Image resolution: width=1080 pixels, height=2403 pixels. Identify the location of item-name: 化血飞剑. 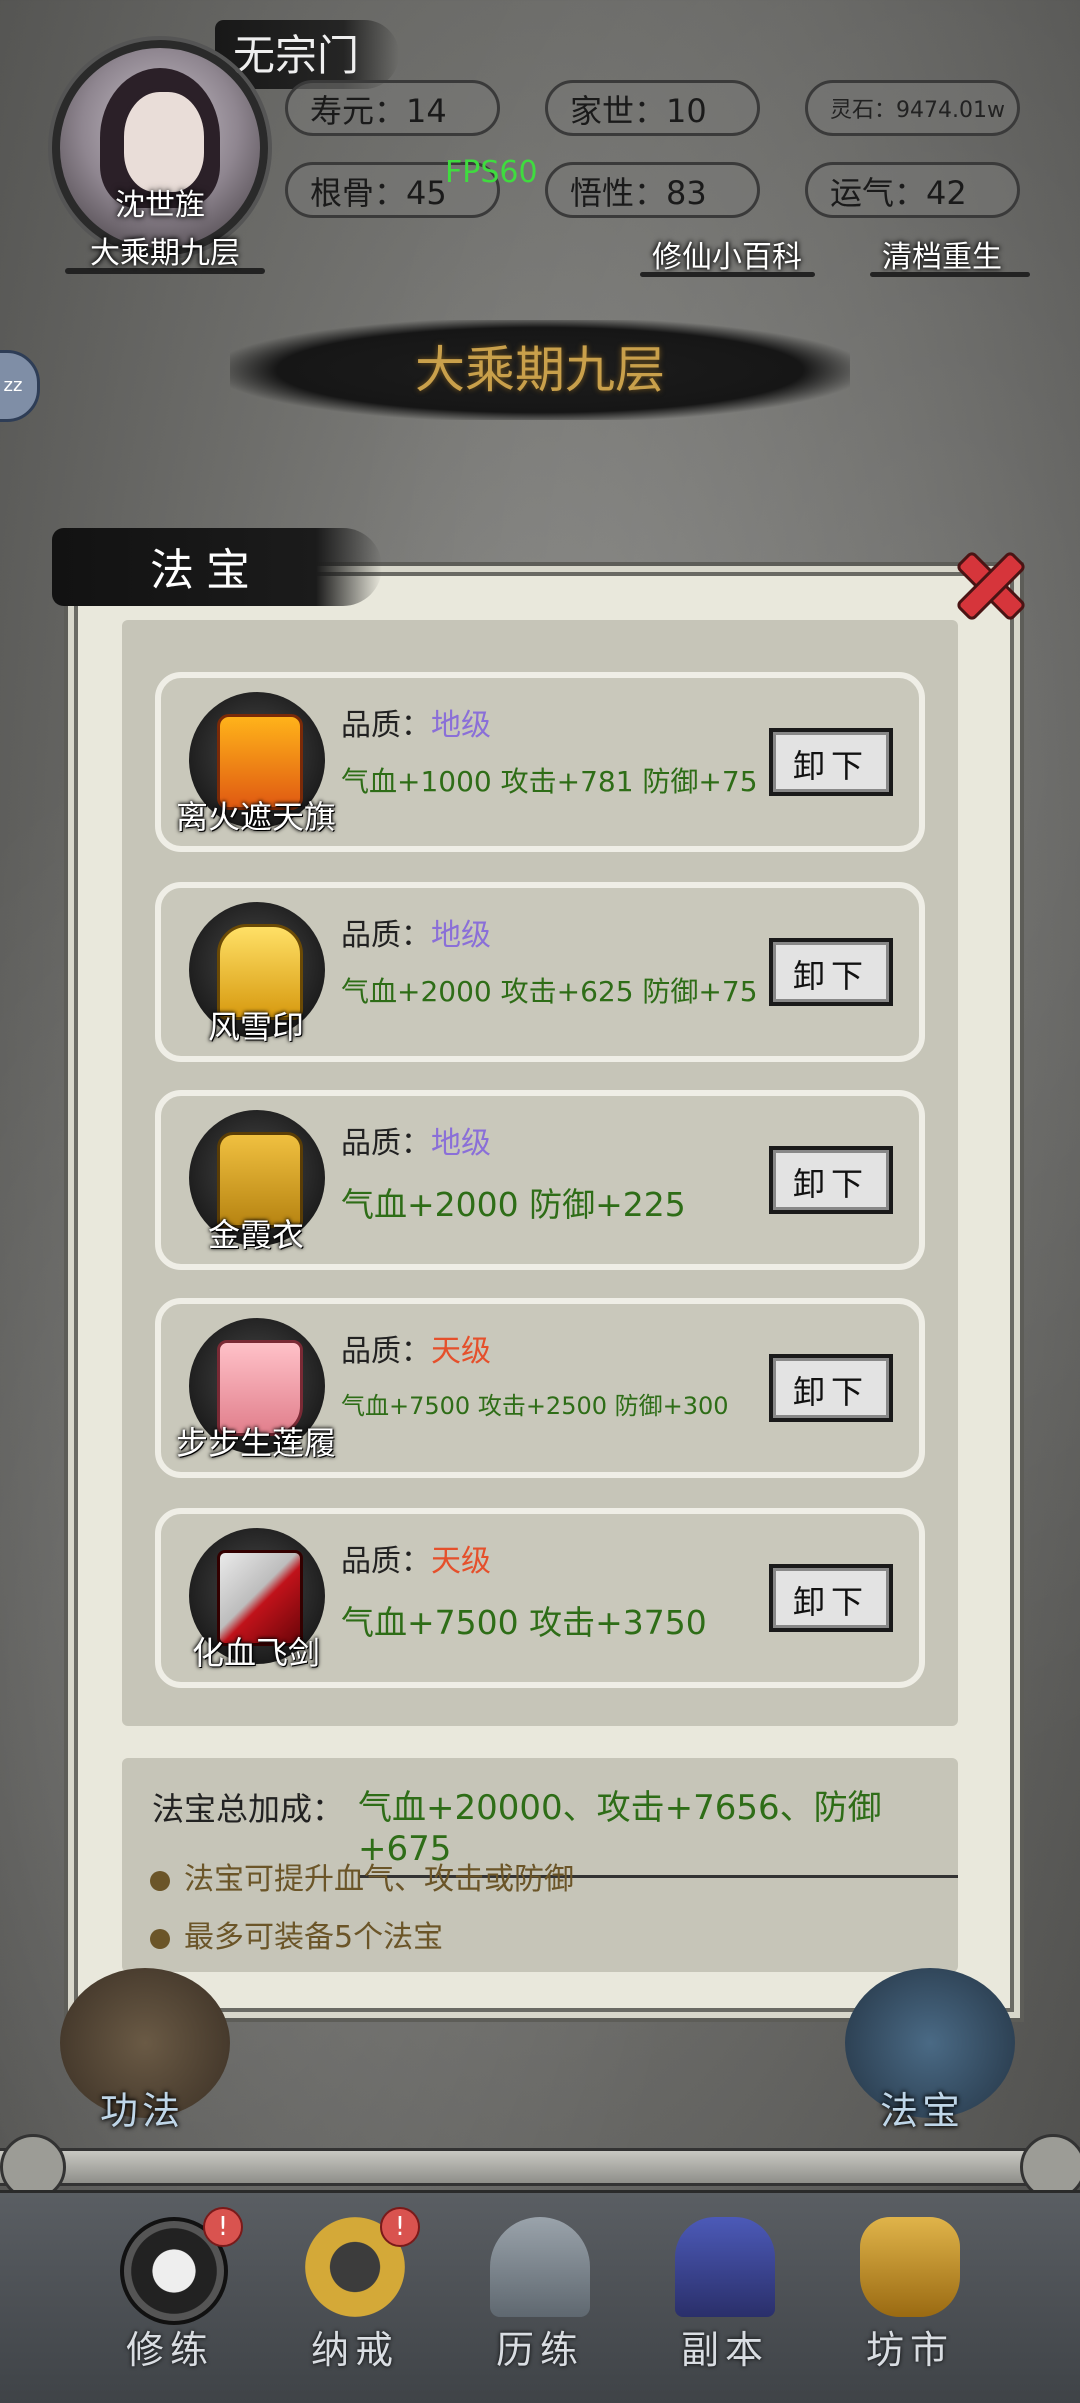
(255, 1653).